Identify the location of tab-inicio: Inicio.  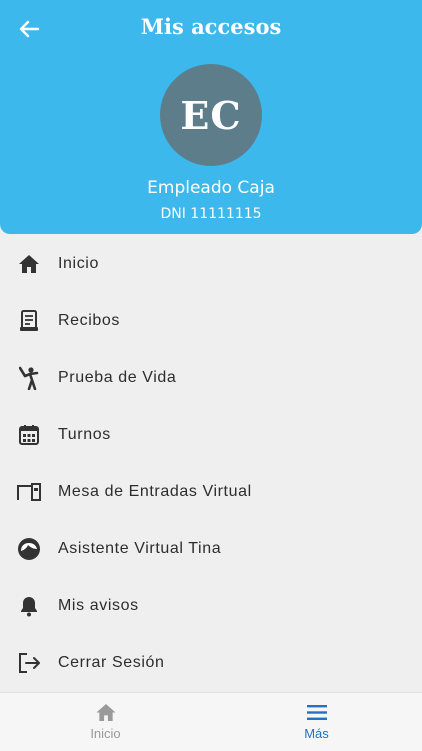
(105, 722).